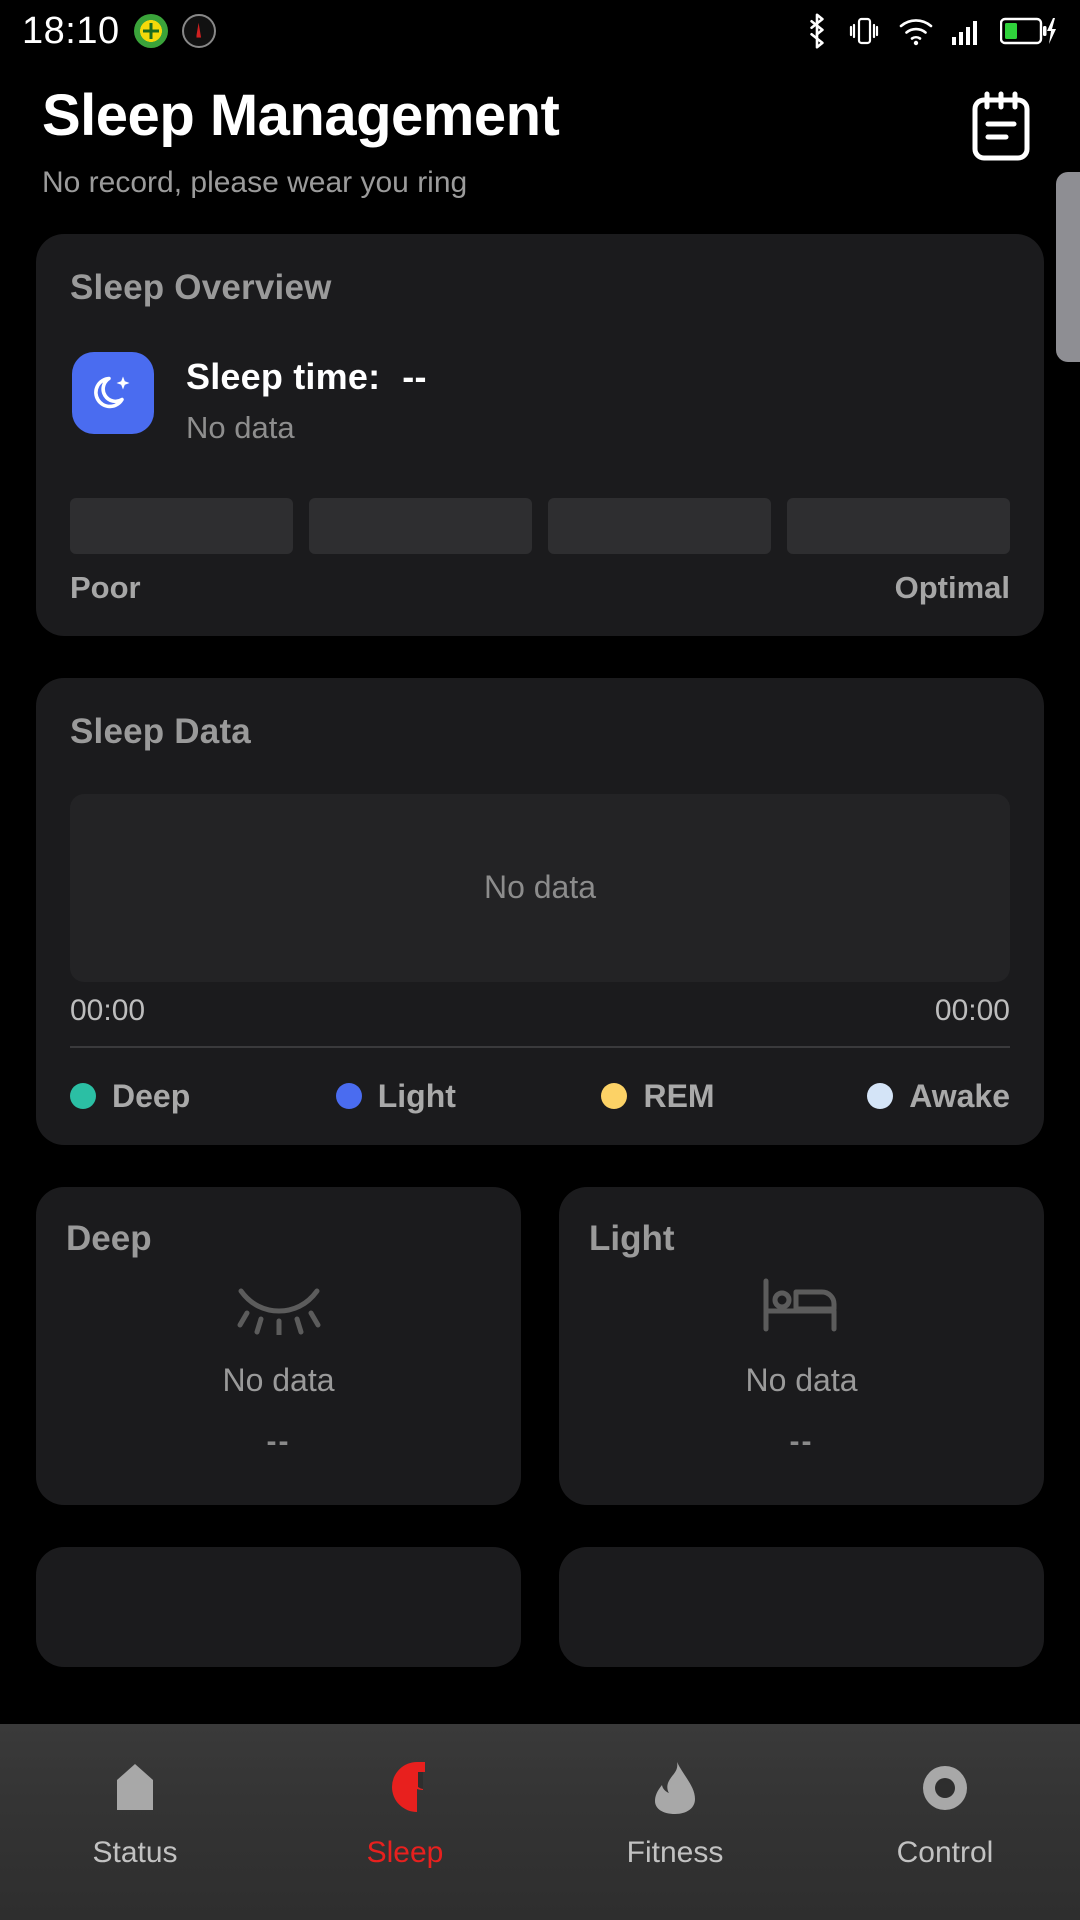 The width and height of the screenshot is (1080, 1920). What do you see at coordinates (802, 1305) in the screenshot?
I see `bed-icon` at bounding box center [802, 1305].